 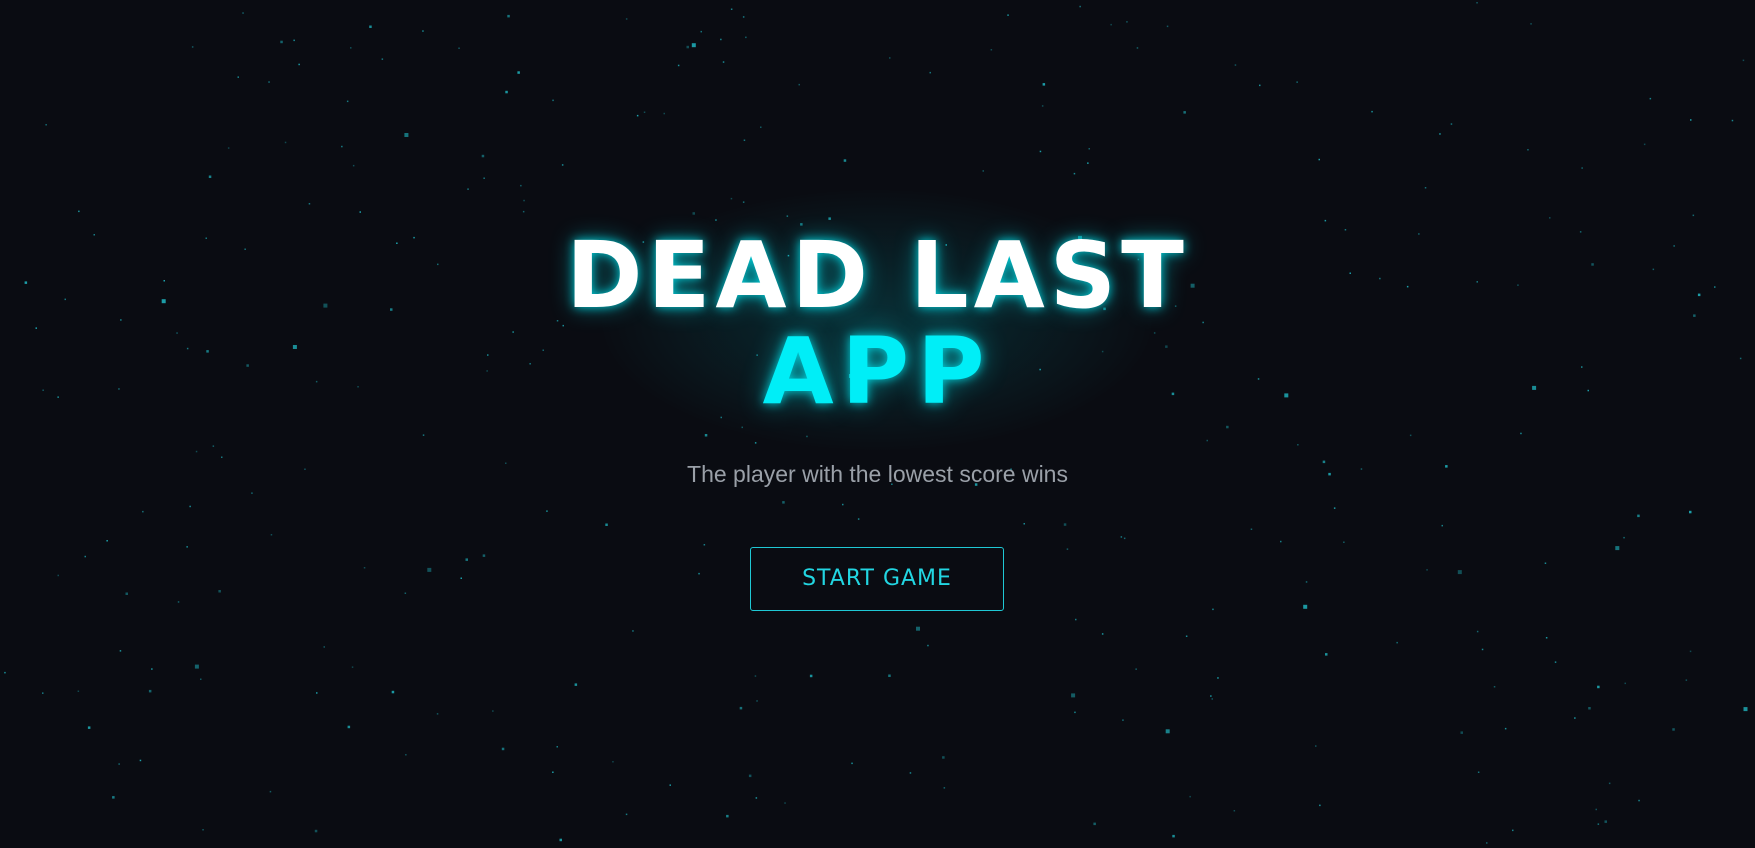 I want to click on start-game-button: START GAME, so click(x=877, y=579).